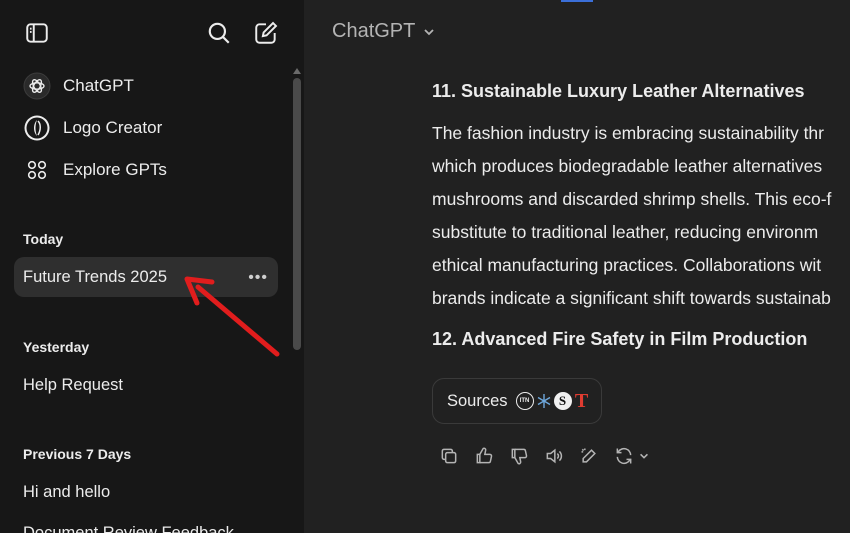  Describe the element at coordinates (113, 127) in the screenshot. I see `sidebar-item-label: Logo Creator` at that location.